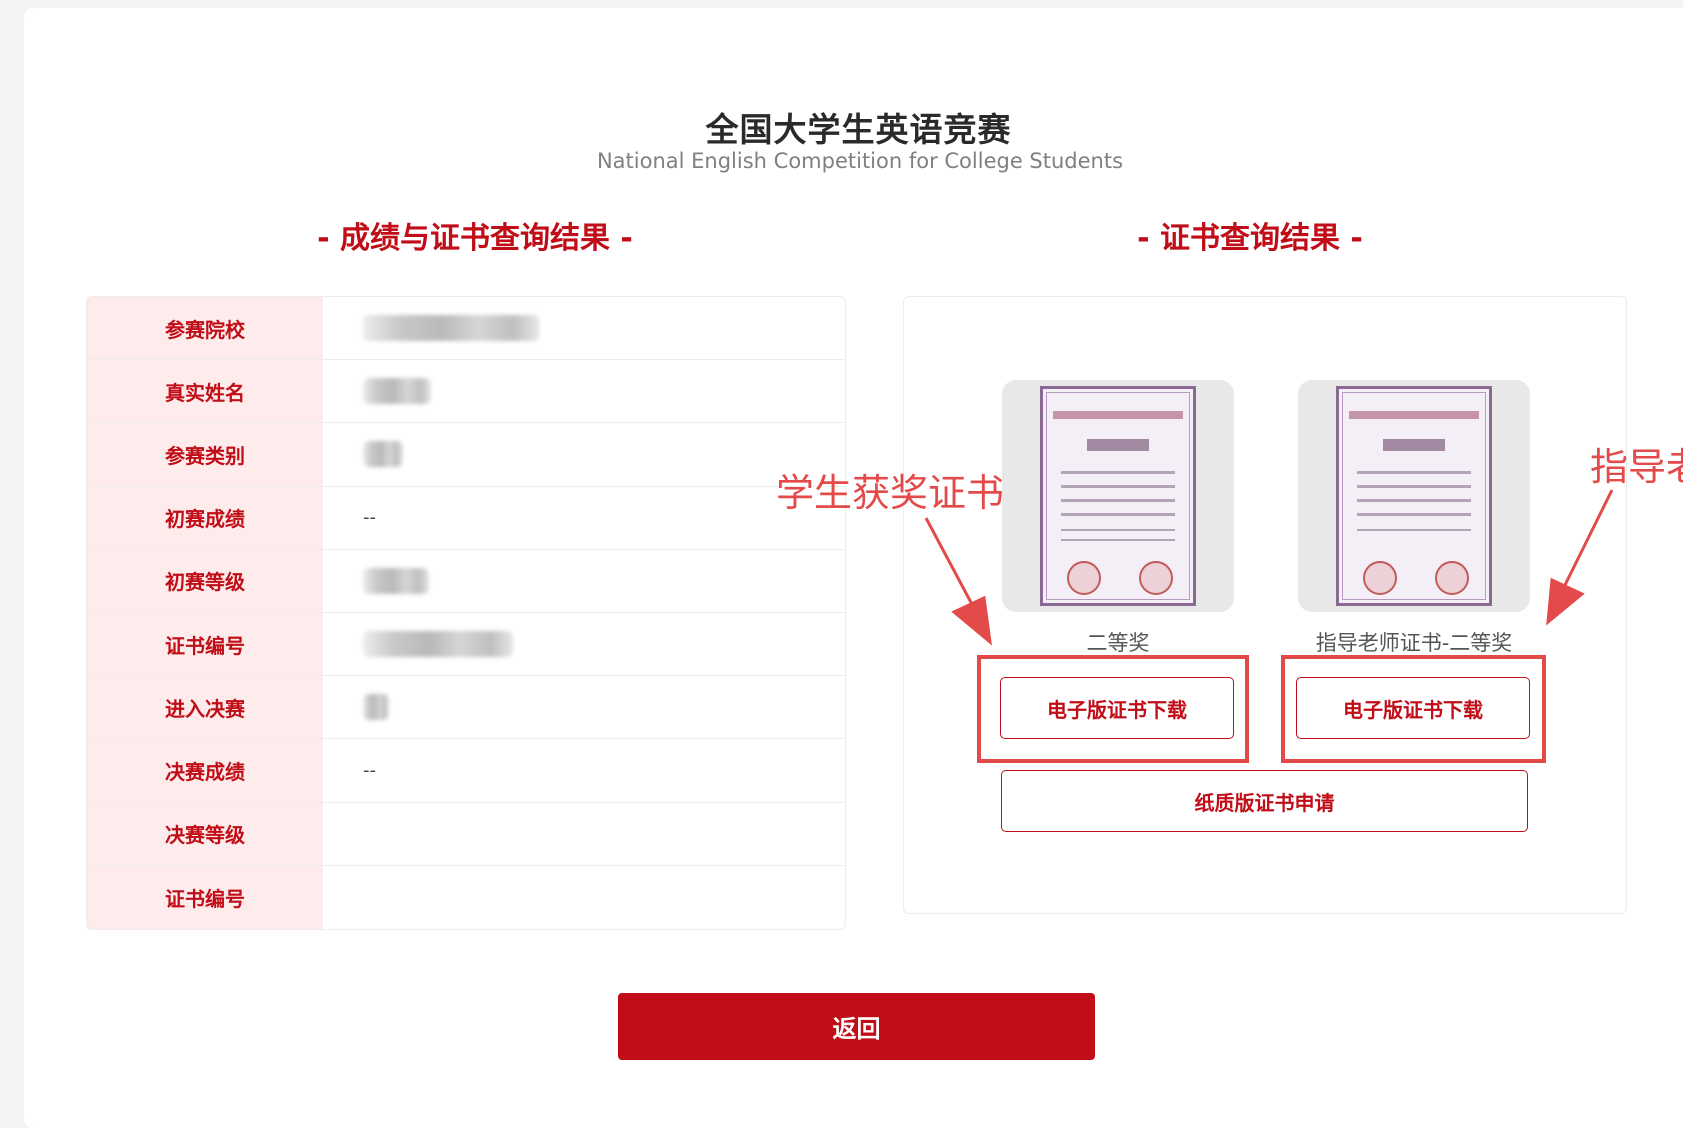  Describe the element at coordinates (1269, 567) in the screenshot. I see `annotation-arrows` at that location.